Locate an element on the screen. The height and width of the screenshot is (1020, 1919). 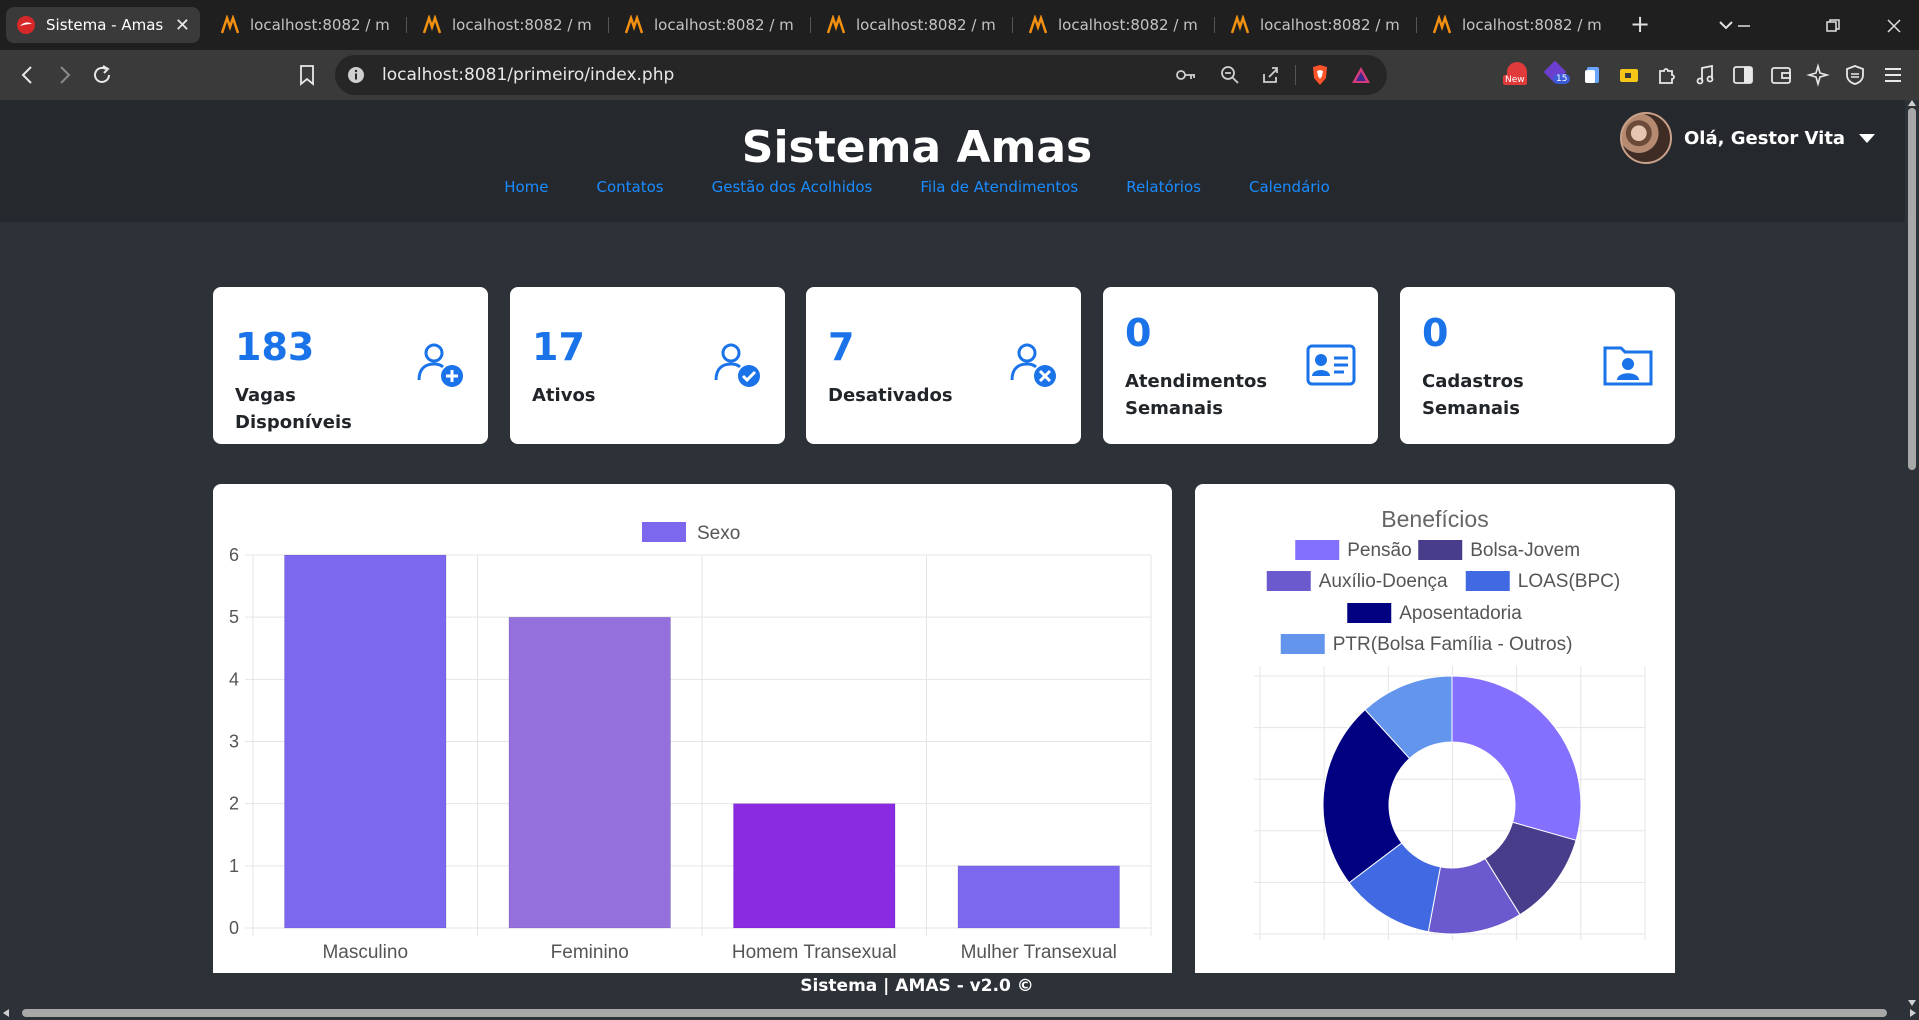
stat-card-atendimentos: 0 Atendimentos Semanais is located at coordinates (1240, 365).